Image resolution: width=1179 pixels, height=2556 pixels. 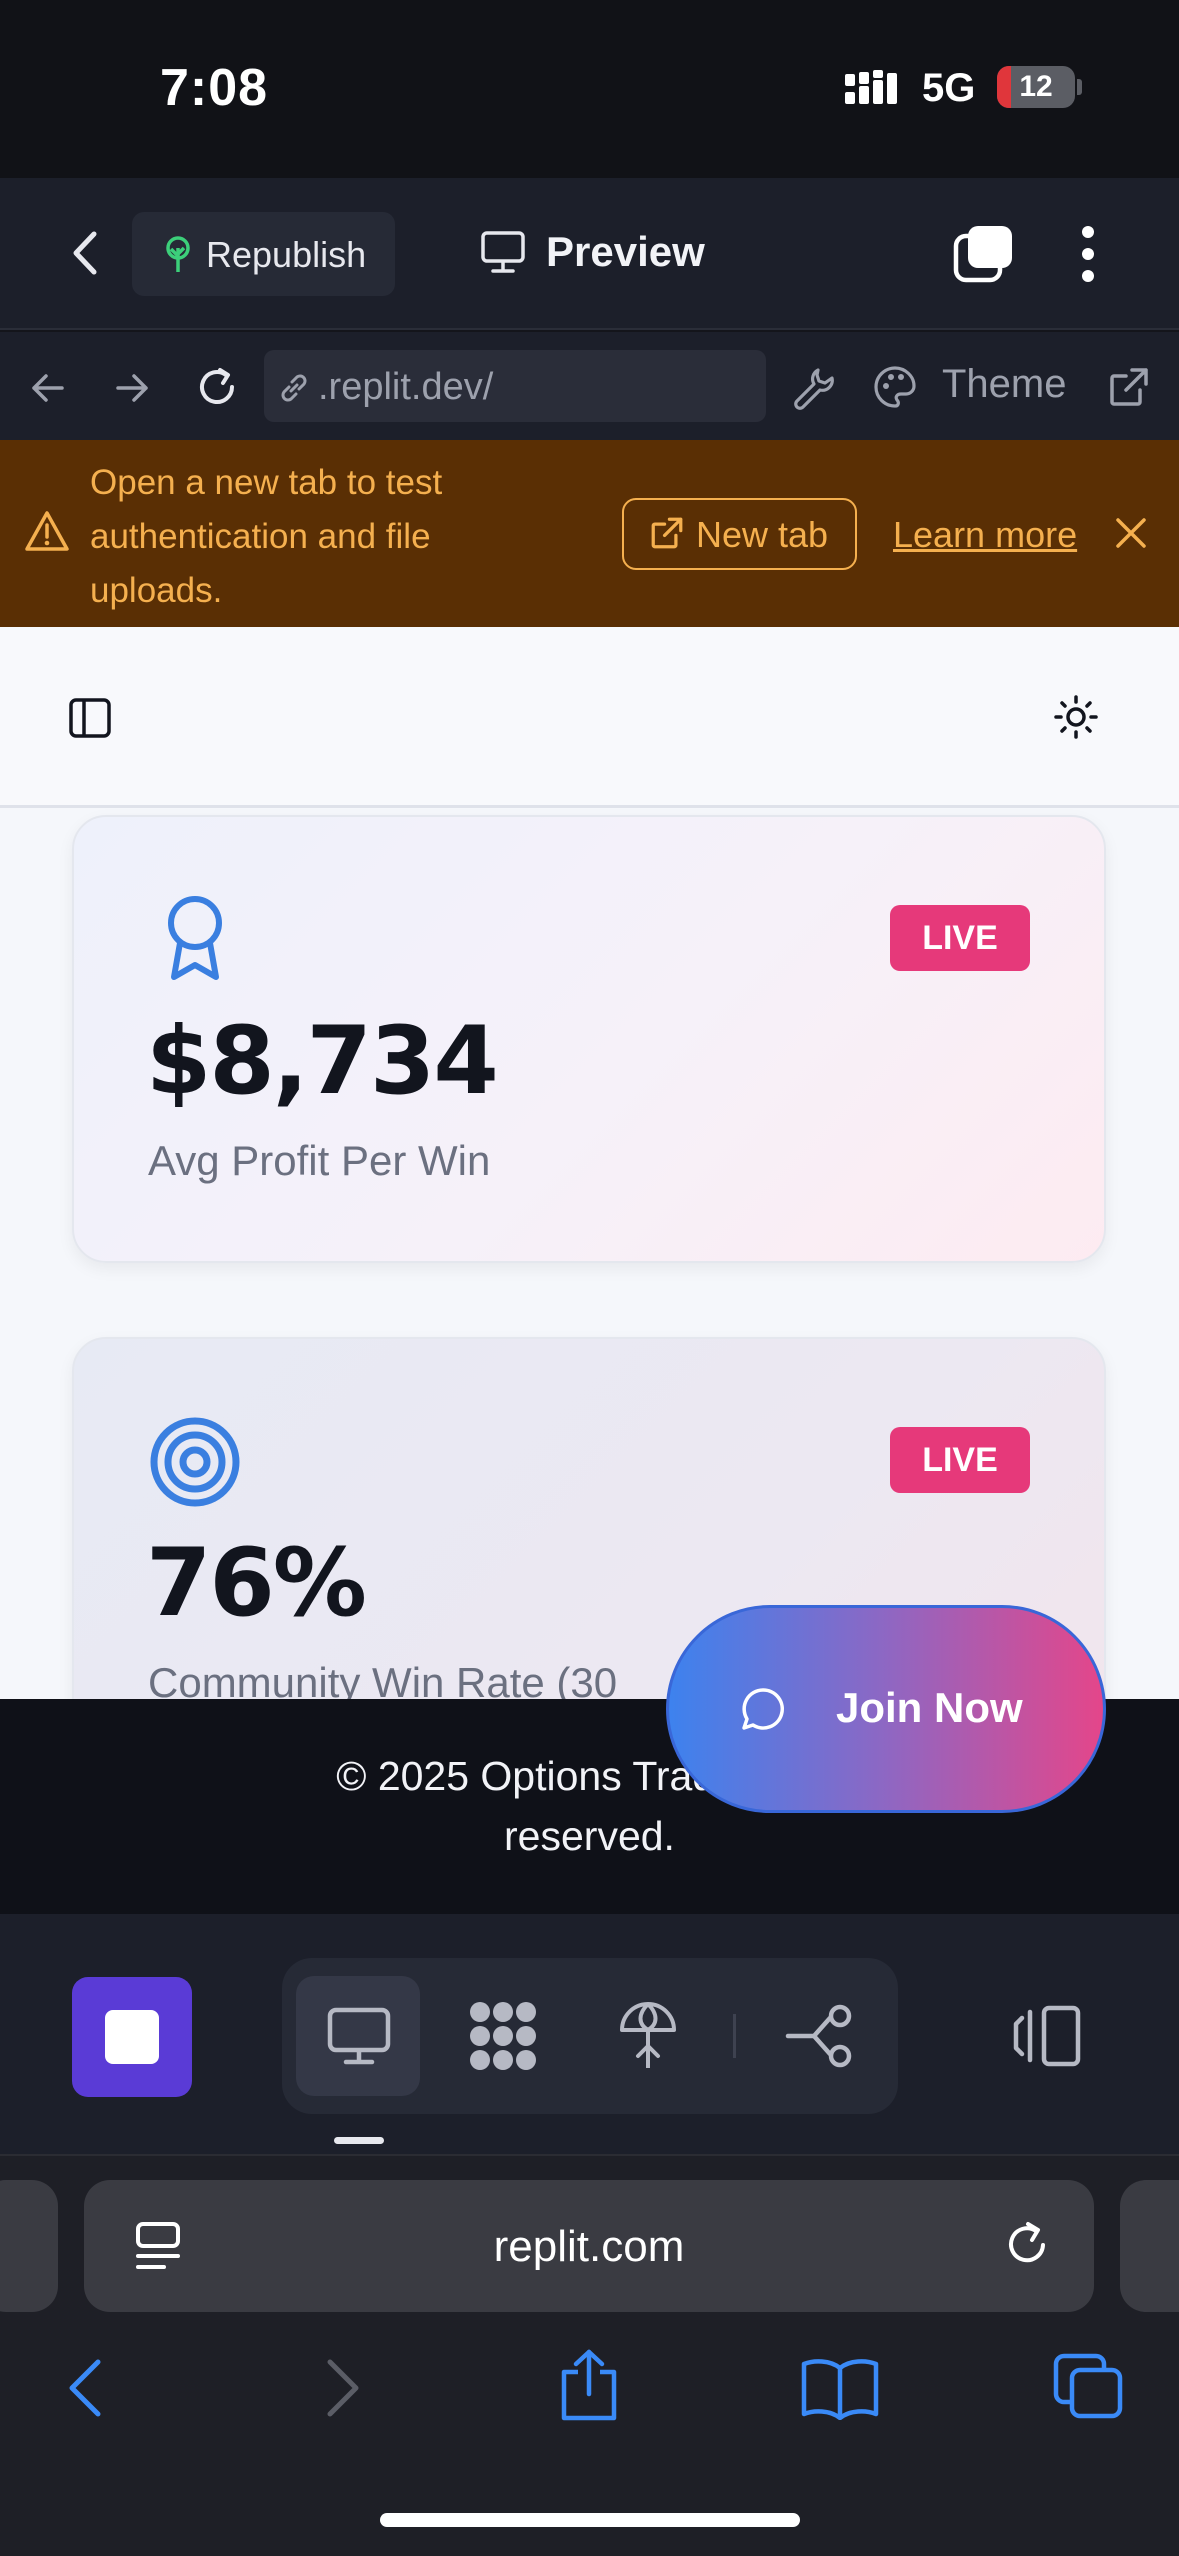 I want to click on stop-square-icon, so click(x=132, y=2037).